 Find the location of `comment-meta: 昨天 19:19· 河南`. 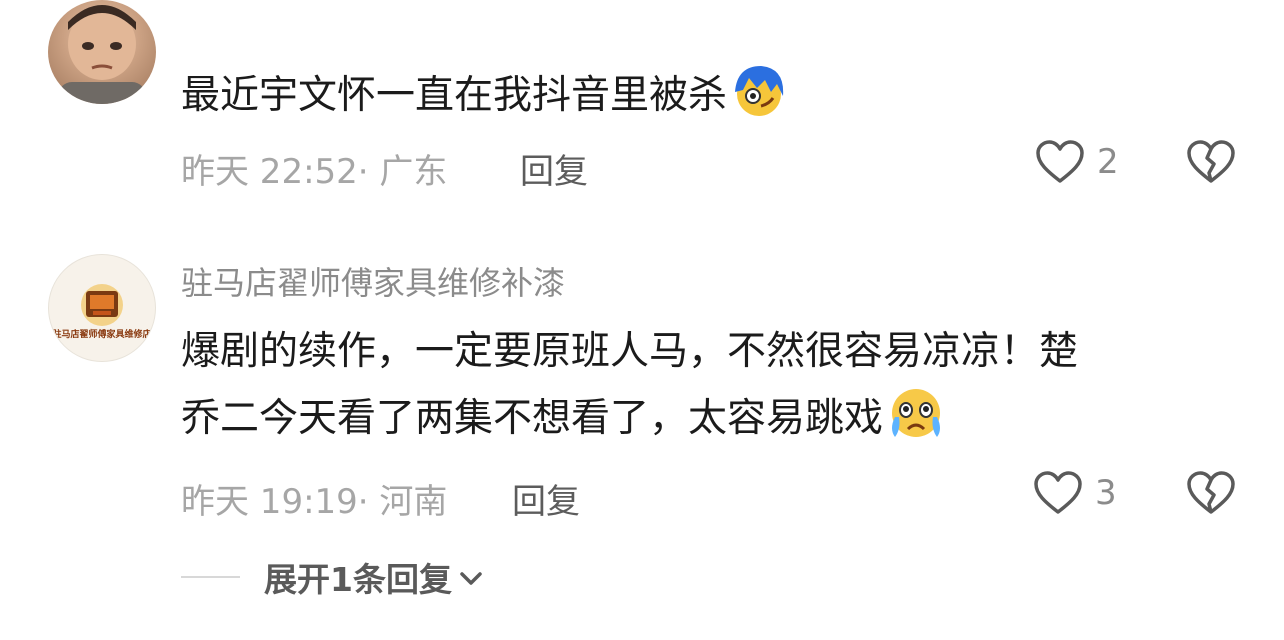

comment-meta: 昨天 19:19· 河南 is located at coordinates (314, 502).